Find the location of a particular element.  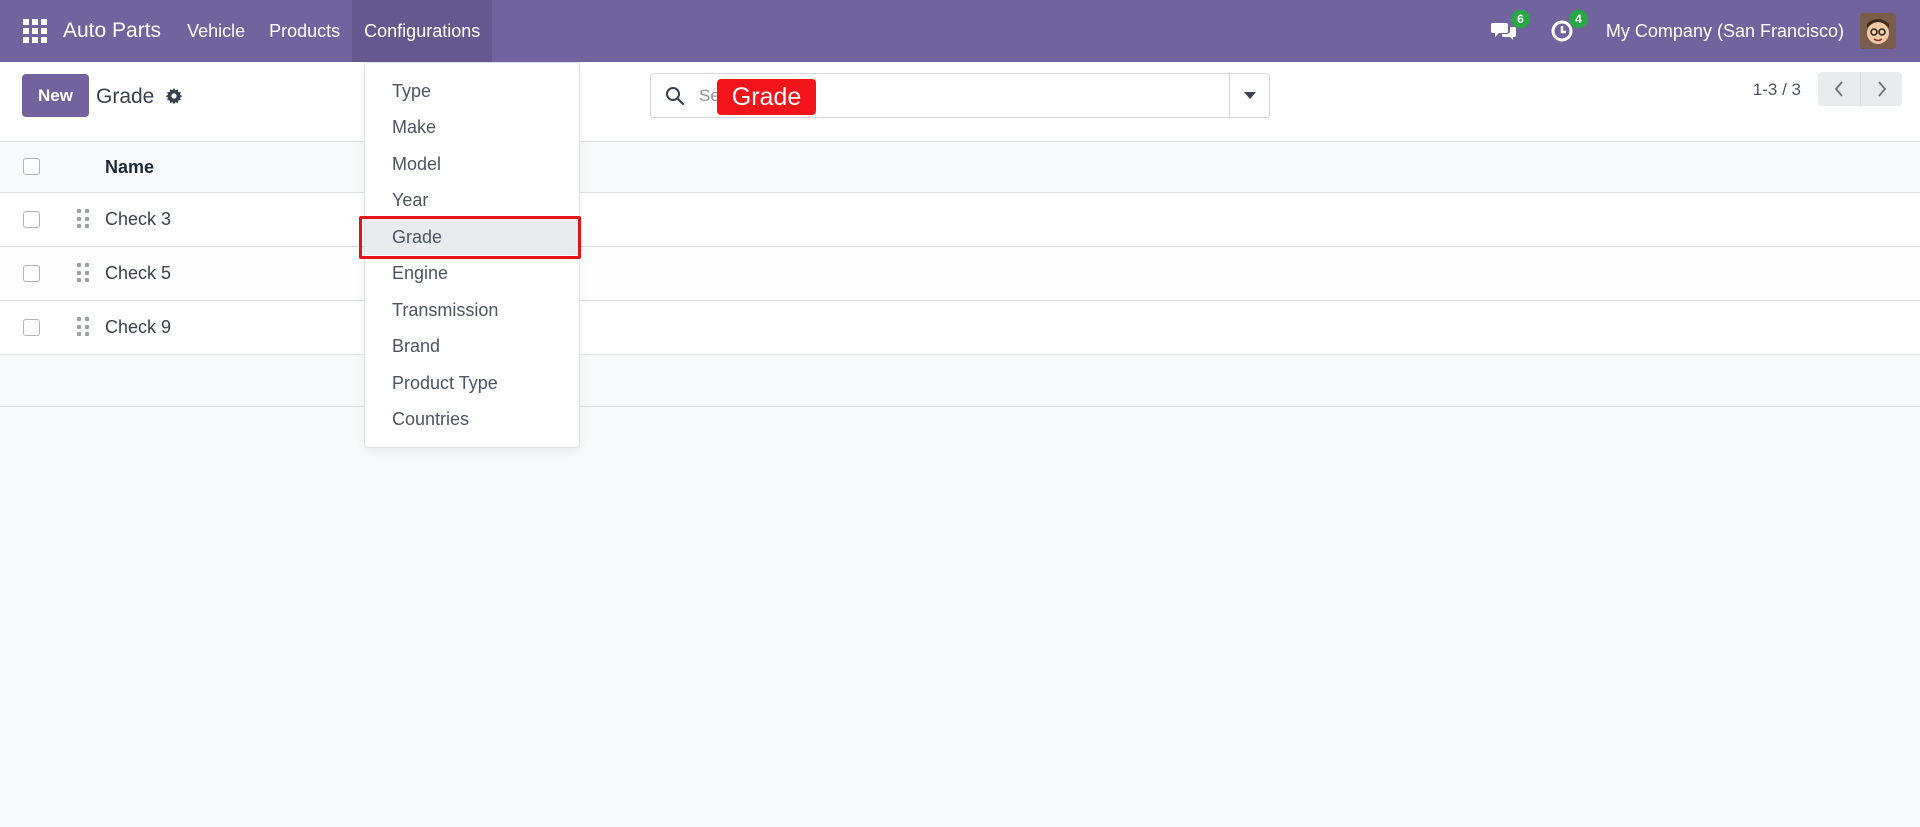

cell-name: Check 5 is located at coordinates (138, 273).